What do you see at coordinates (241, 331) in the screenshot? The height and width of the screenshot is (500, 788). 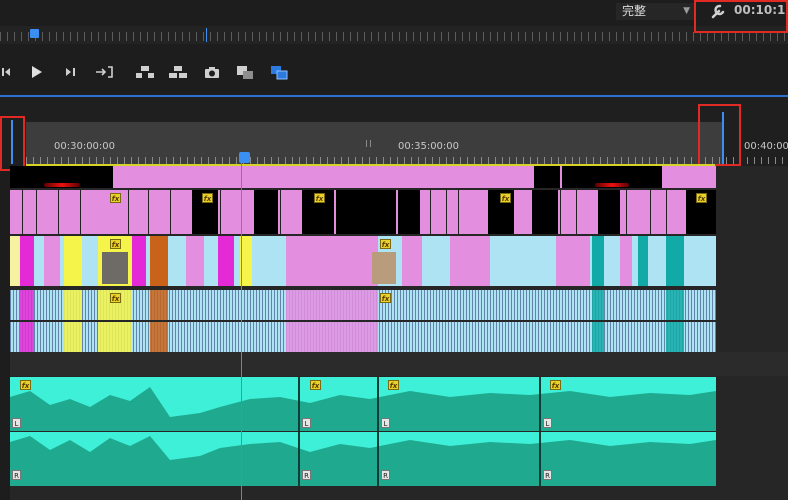 I see `playhead-line` at bounding box center [241, 331].